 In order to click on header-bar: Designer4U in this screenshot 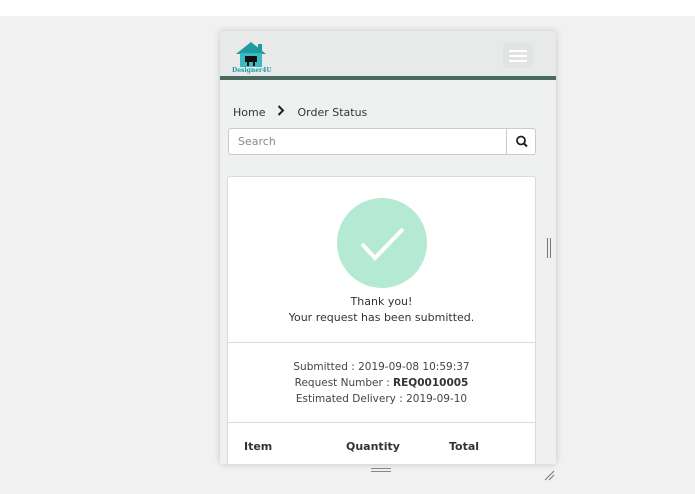, I will do `click(388, 55)`.